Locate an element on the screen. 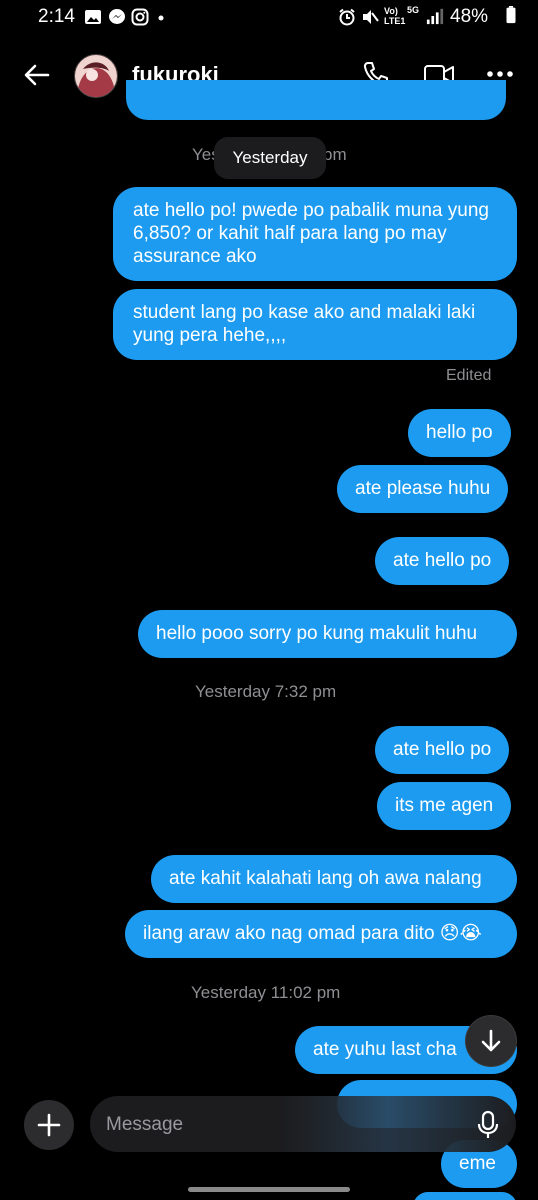 This screenshot has width=538, height=1200. lte-text: LTE1 is located at coordinates (395, 21).